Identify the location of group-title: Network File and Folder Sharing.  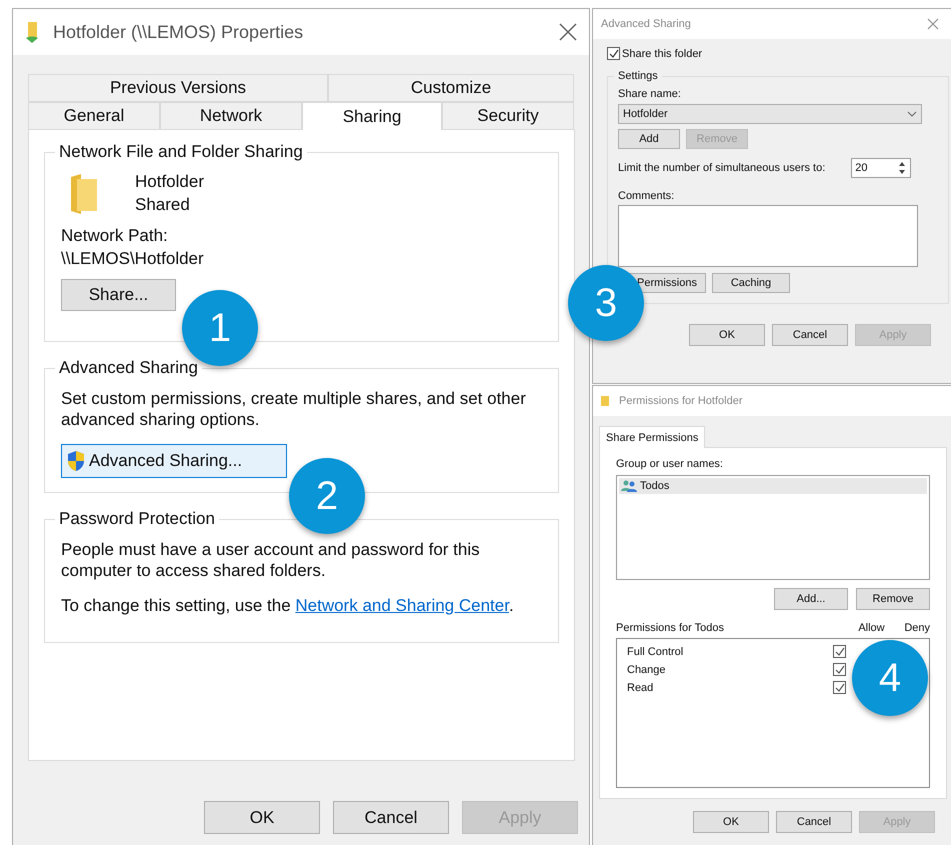
(181, 152).